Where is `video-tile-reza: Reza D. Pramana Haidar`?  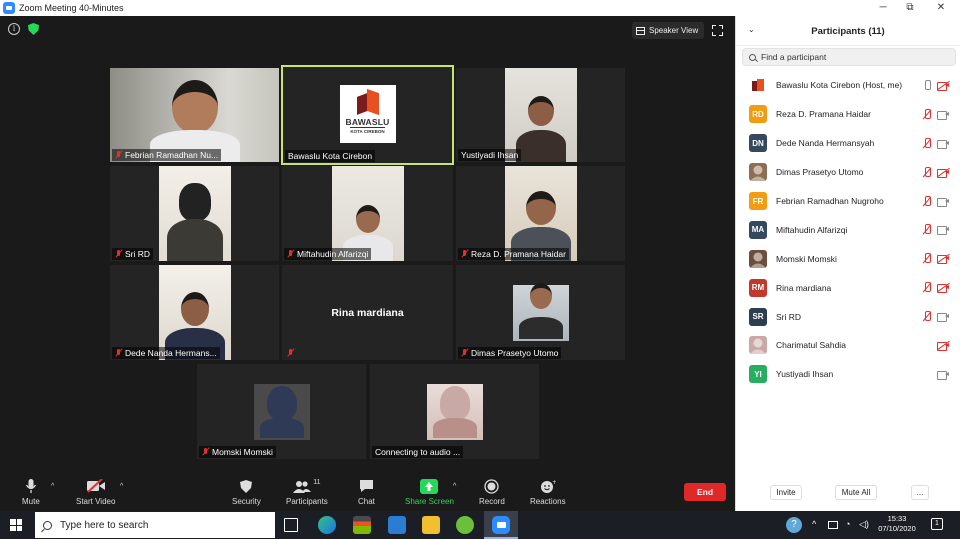 video-tile-reza: Reza D. Pramana Haidar is located at coordinates (540, 213).